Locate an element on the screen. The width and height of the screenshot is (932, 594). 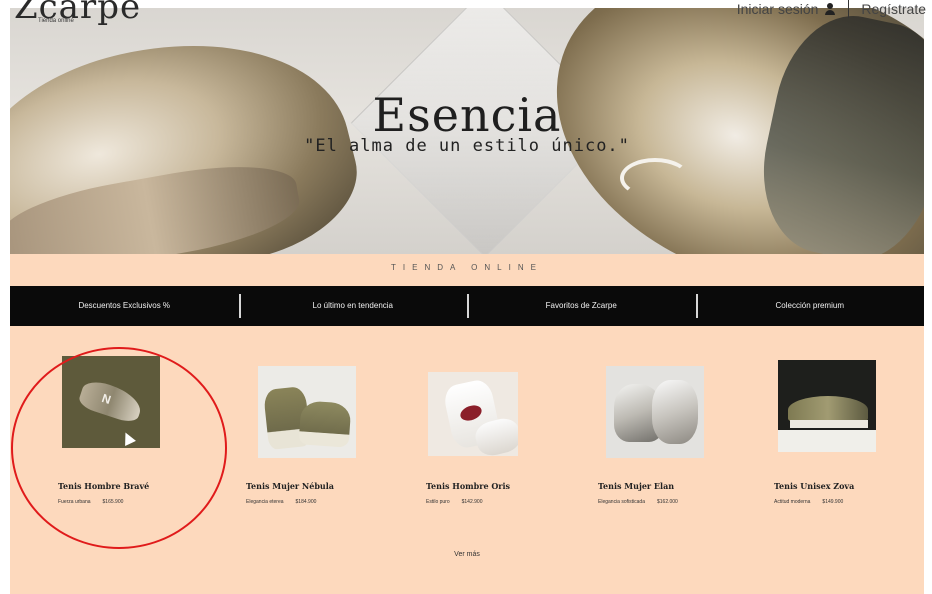
nav-item-premium: Colección premium is located at coordinates (810, 306).